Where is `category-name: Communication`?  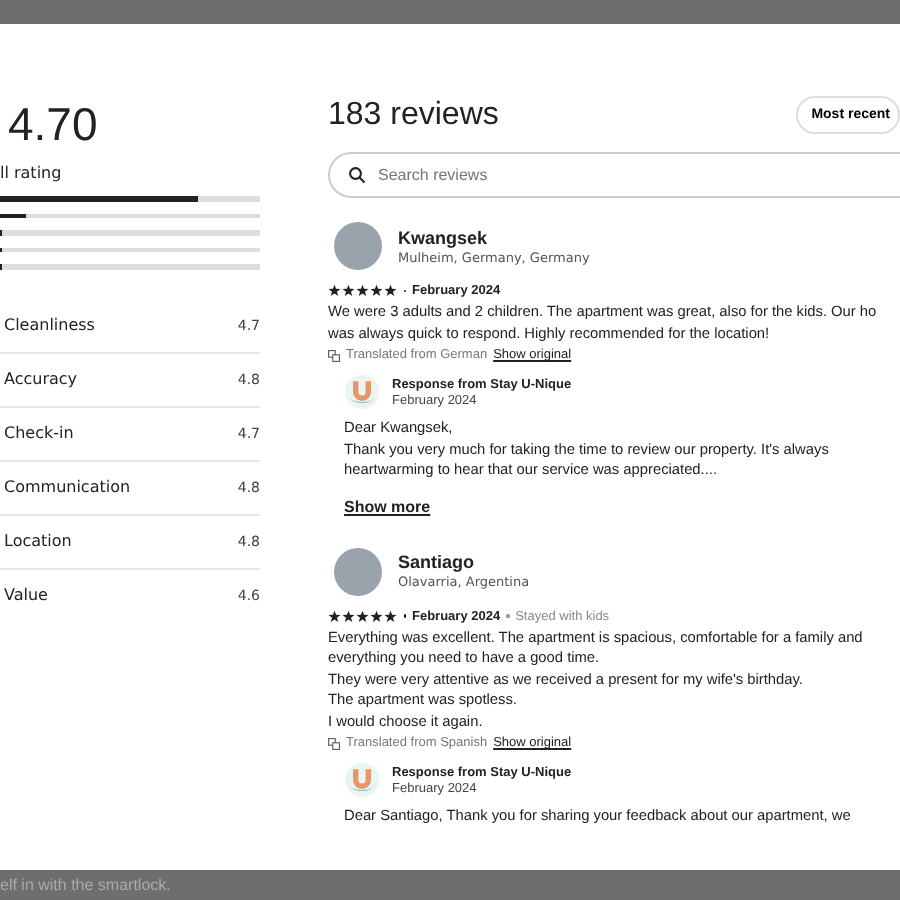
category-name: Communication is located at coordinates (67, 487).